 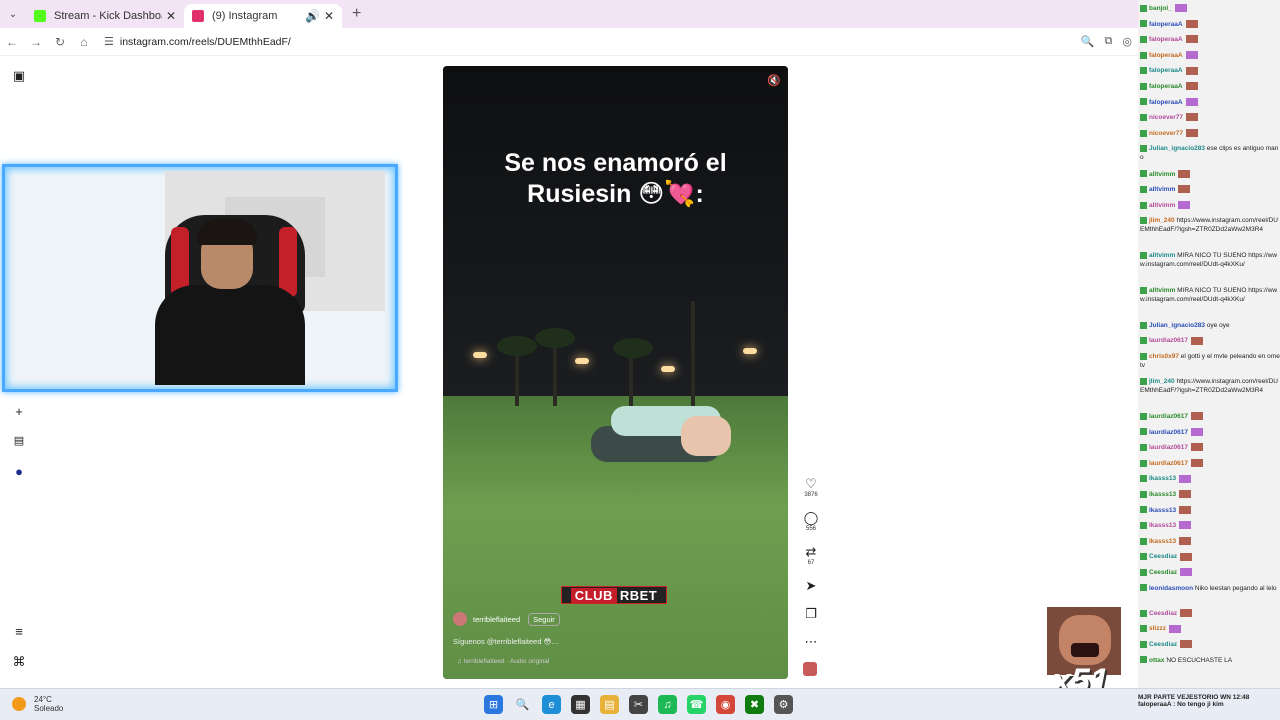 I want to click on streamer-hair, so click(x=227, y=232).